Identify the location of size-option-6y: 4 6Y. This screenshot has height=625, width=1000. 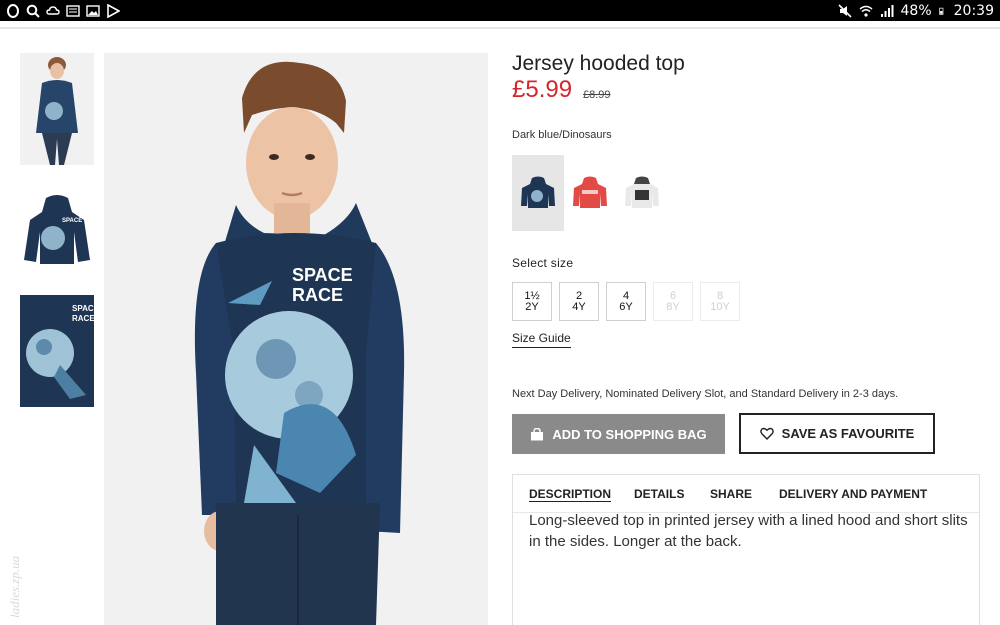
(626, 301).